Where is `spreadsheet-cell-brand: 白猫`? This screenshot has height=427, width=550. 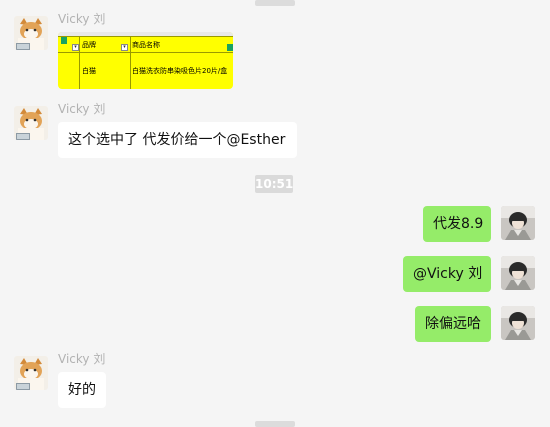
spreadsheet-cell-brand: 白猫 is located at coordinates (89, 71).